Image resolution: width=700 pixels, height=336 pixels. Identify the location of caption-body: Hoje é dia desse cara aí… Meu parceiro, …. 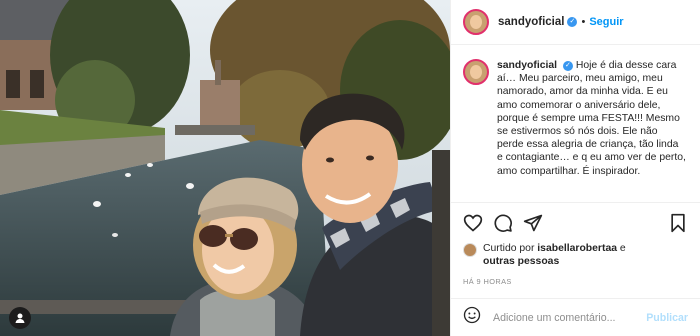
(591, 118).